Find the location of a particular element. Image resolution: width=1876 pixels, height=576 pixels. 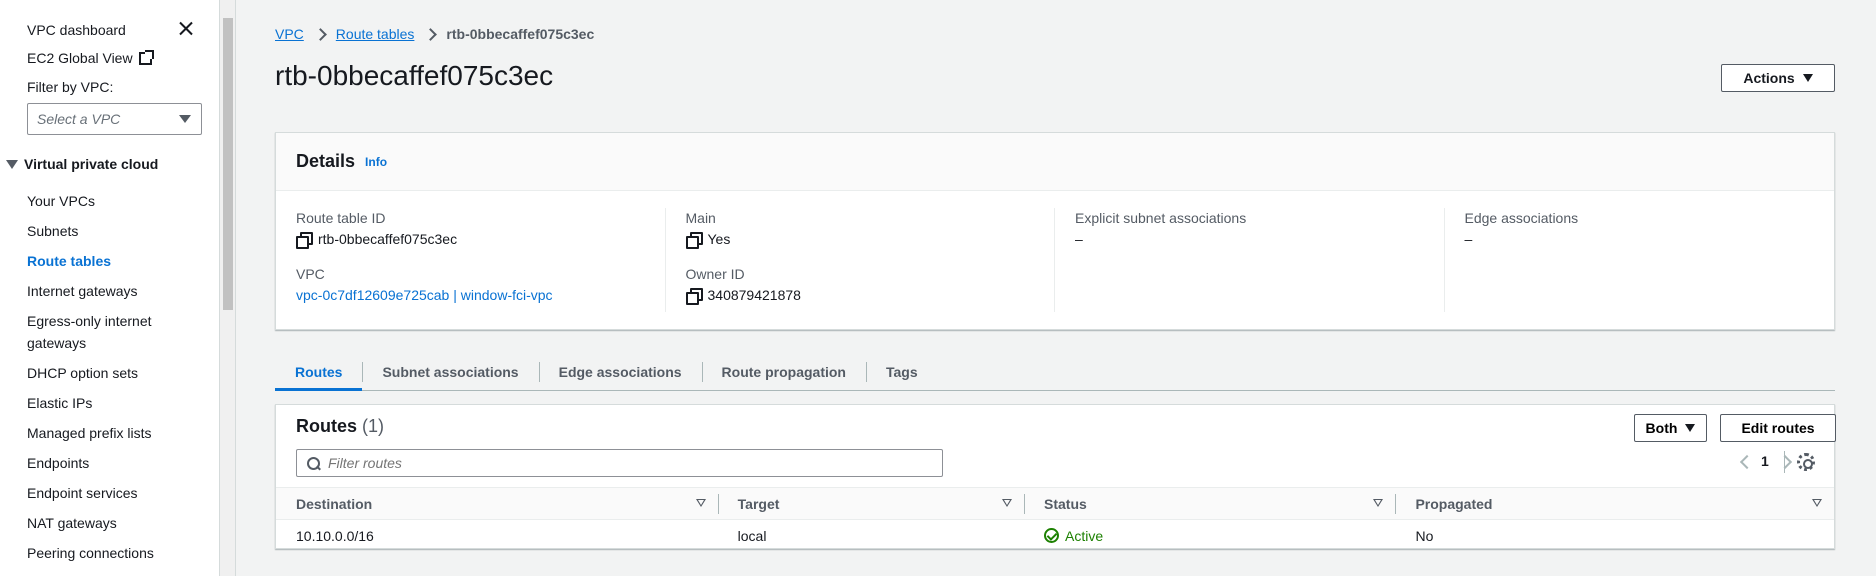

scrollbar-thumb is located at coordinates (228, 164).